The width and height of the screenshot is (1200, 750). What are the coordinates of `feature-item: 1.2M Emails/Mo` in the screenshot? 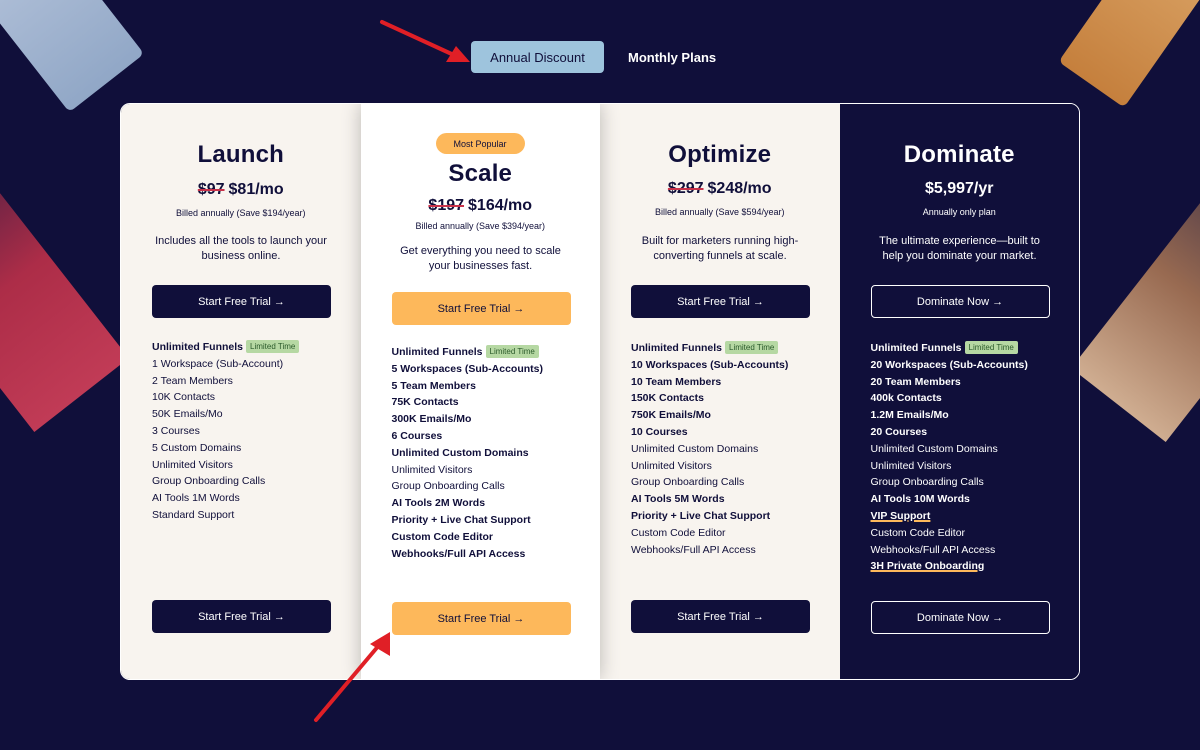 It's located at (971, 415).